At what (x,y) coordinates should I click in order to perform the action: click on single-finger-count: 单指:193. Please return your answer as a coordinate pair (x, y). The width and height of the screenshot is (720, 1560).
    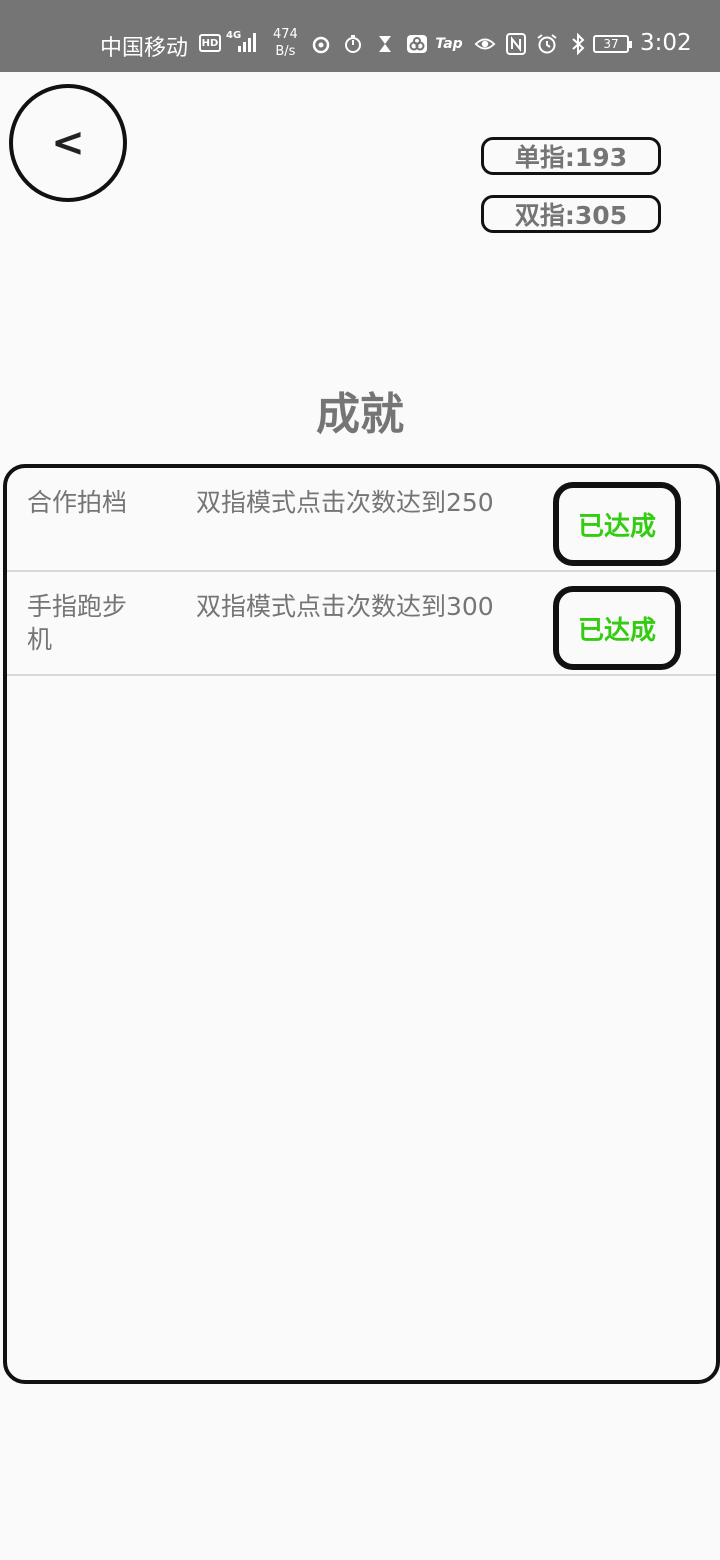
    Looking at the image, I should click on (571, 156).